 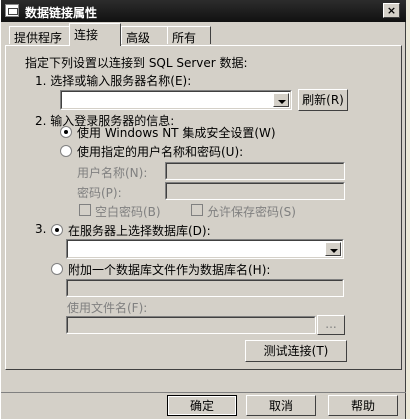 What do you see at coordinates (408, 209) in the screenshot?
I see `background-strip` at bounding box center [408, 209].